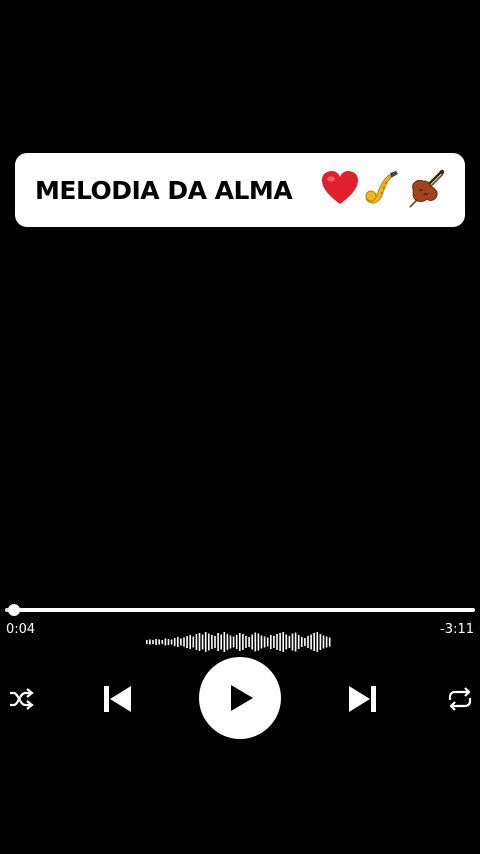 Image resolution: width=480 pixels, height=854 pixels. What do you see at coordinates (21, 629) in the screenshot?
I see `elapsed-time: 0:04` at bounding box center [21, 629].